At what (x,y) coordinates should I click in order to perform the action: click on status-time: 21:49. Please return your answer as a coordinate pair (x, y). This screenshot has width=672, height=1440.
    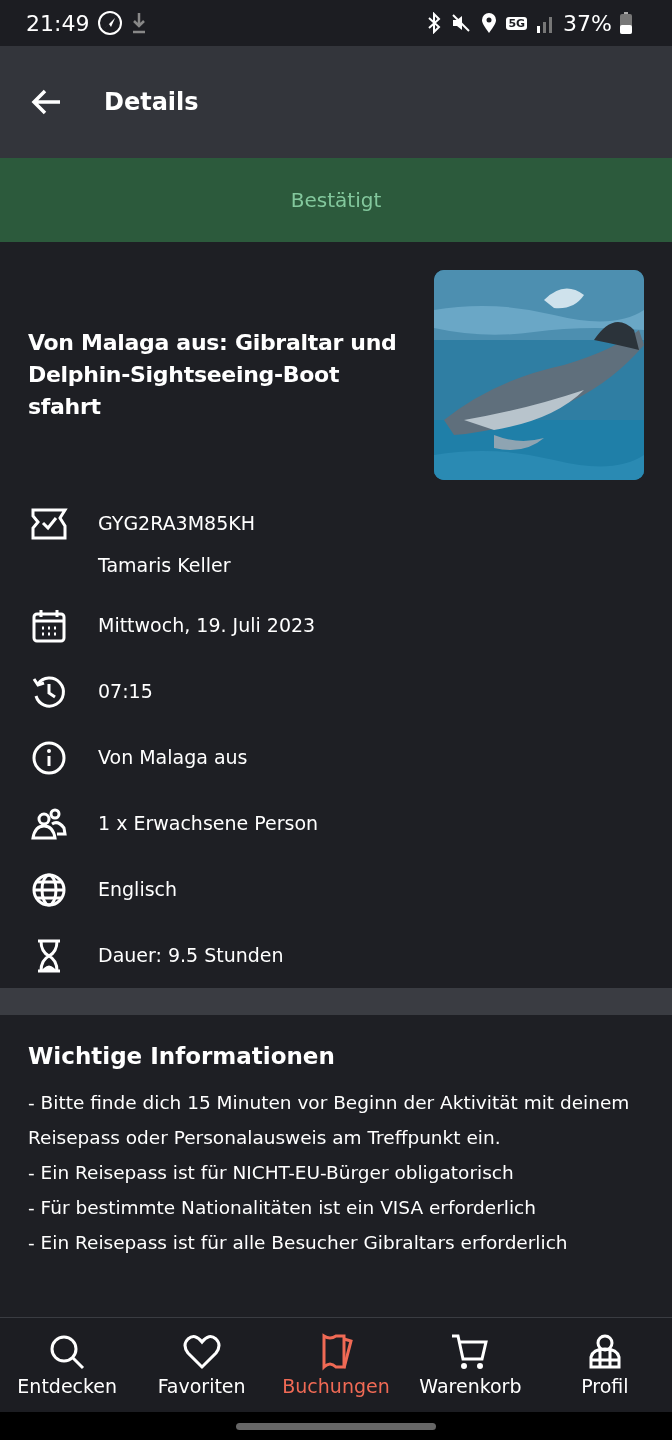
    Looking at the image, I should click on (58, 23).